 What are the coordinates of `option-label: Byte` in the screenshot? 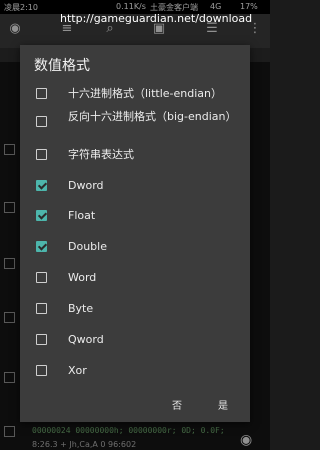 It's located at (81, 308).